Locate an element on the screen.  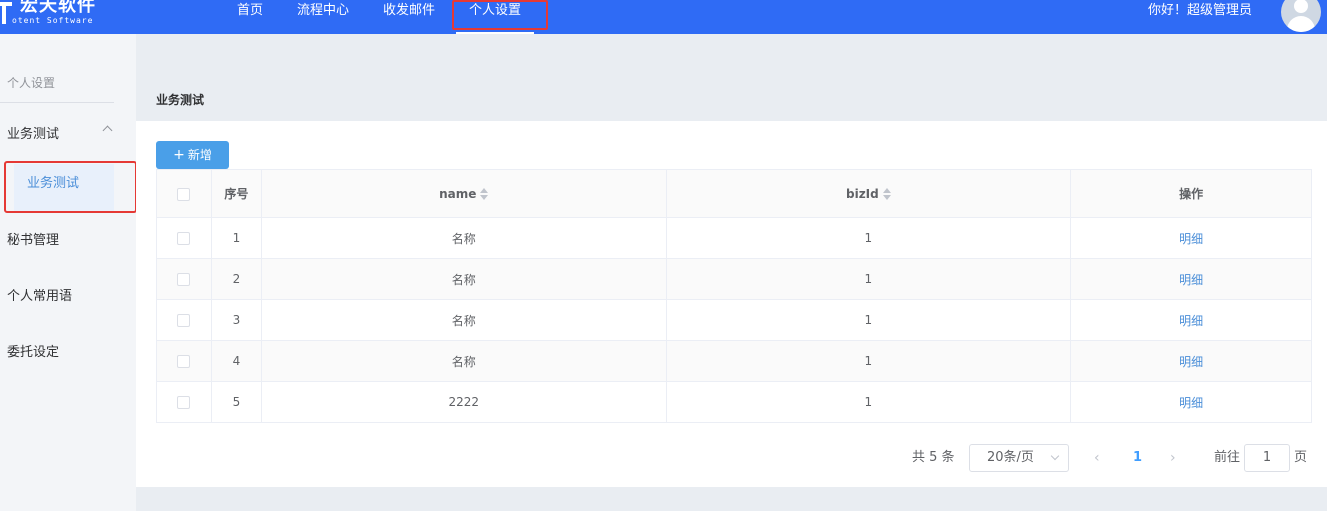
logo-subtitle: otent Software is located at coordinates (53, 20).